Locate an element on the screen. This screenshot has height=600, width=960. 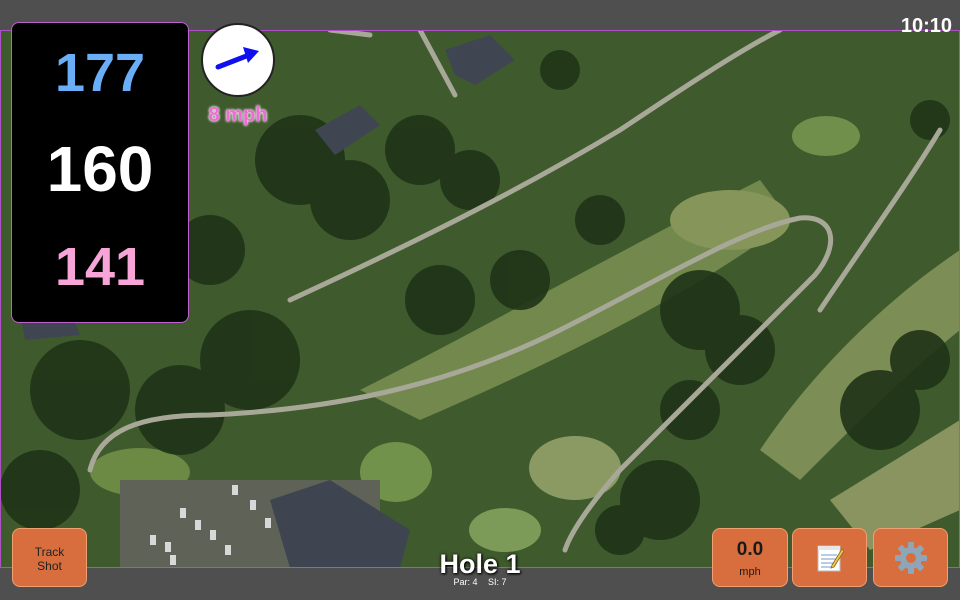
front-distance: 141 is located at coordinates (100, 267).